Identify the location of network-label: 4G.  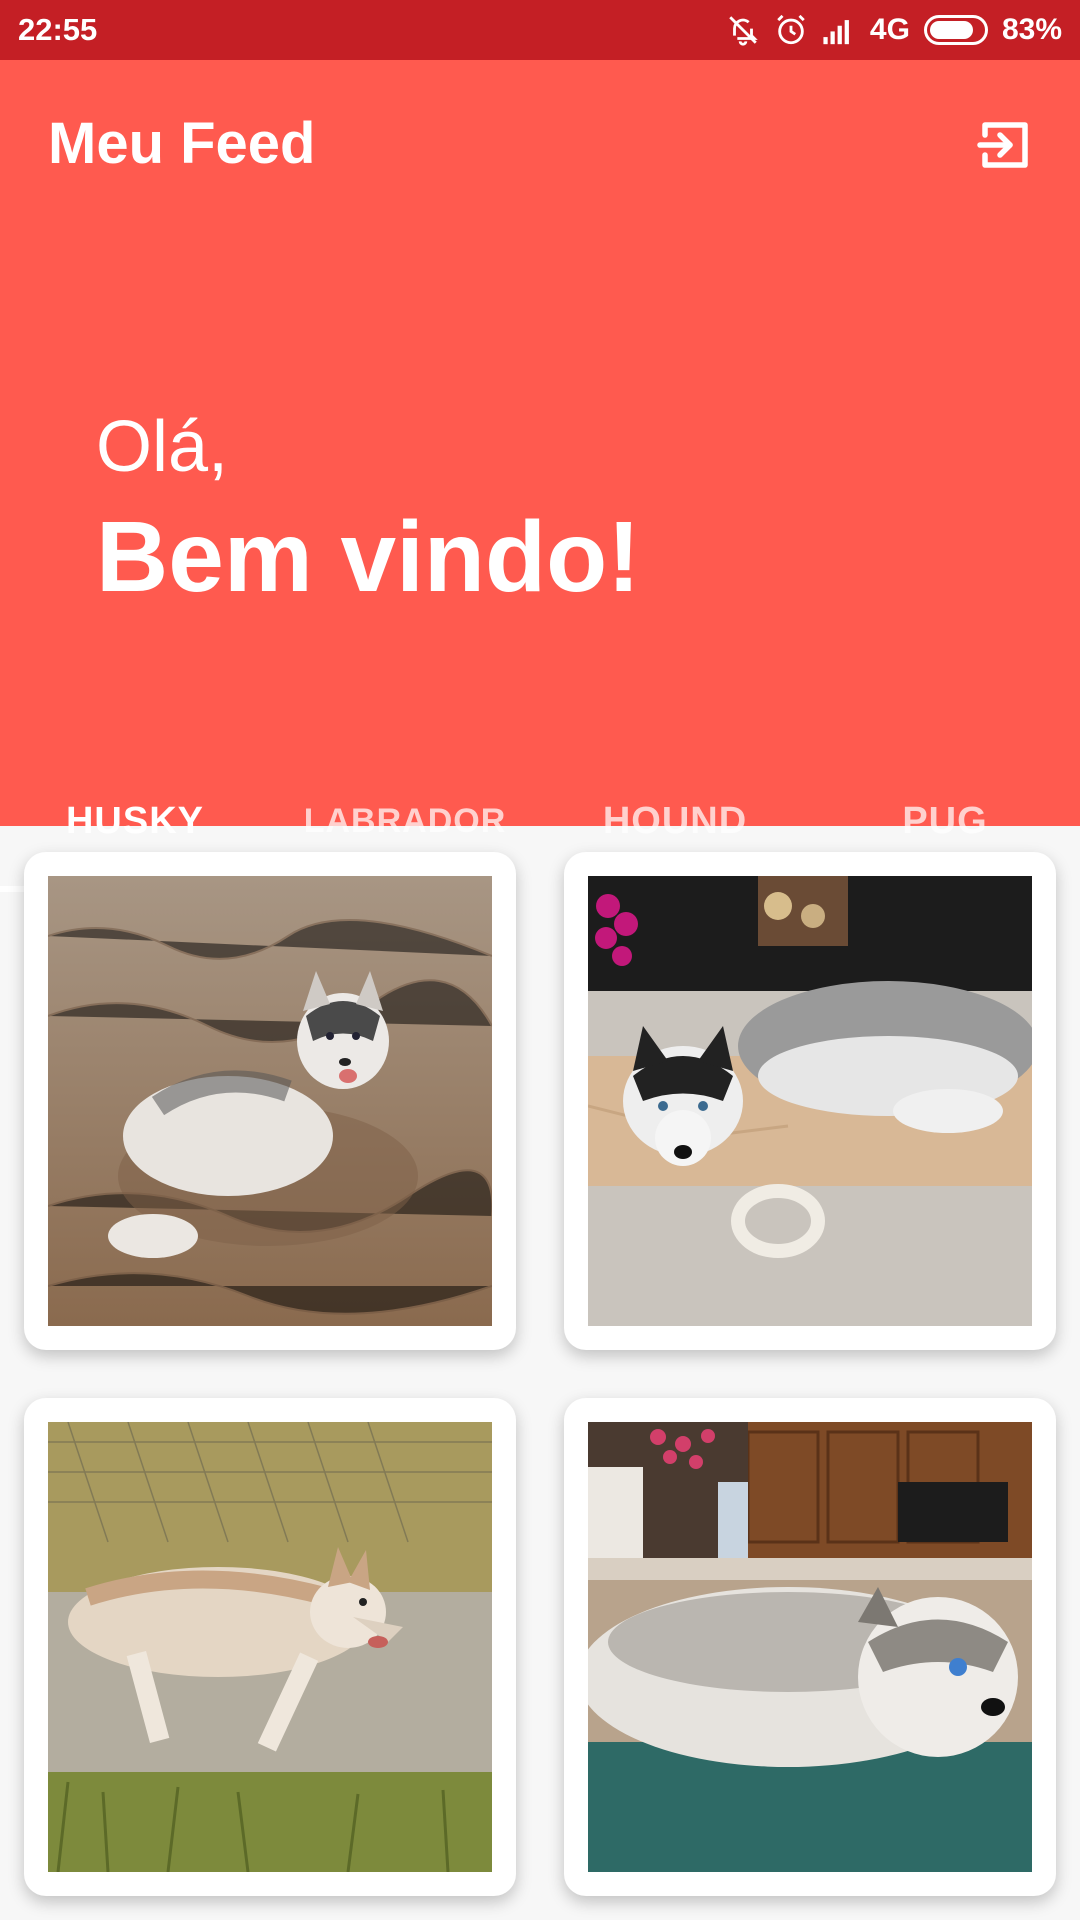
(889, 29).